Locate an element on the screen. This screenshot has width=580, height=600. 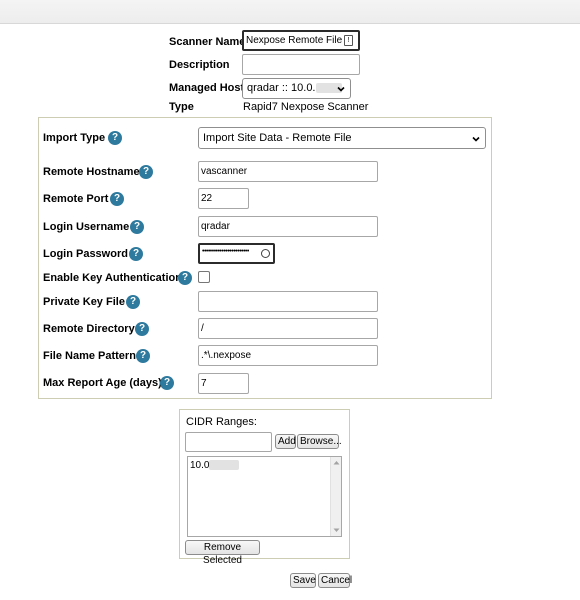
description-field is located at coordinates (301, 64).